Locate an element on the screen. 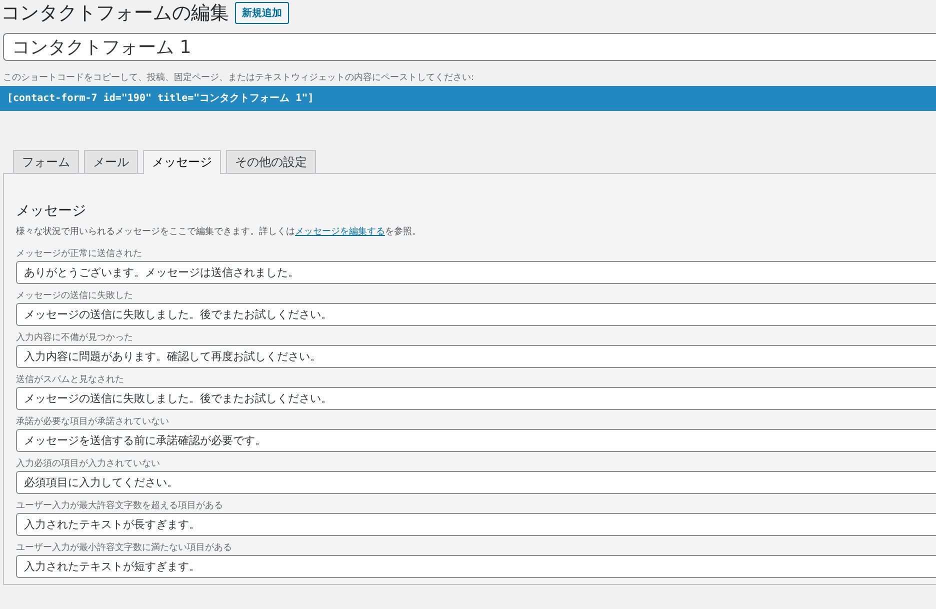 The width and height of the screenshot is (936, 609). title-field: コンタクトフォーム 1 is located at coordinates (469, 47).